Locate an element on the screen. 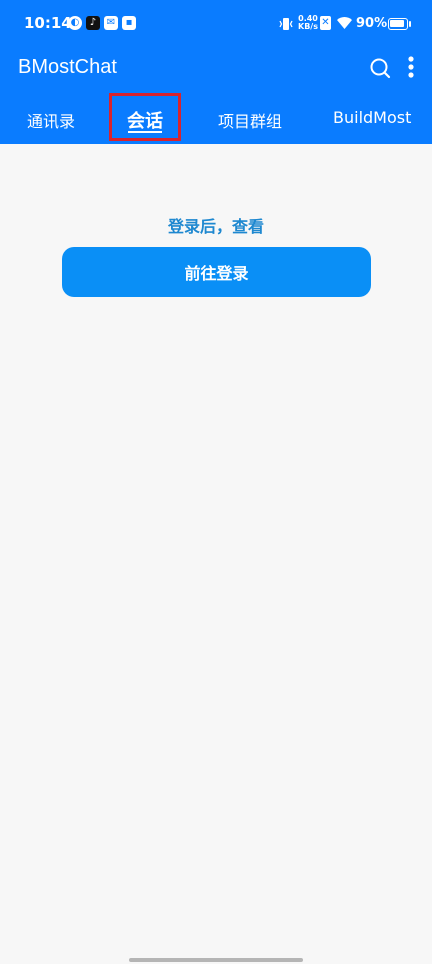 The image size is (432, 964). status-time: 10:14 is located at coordinates (48, 23).